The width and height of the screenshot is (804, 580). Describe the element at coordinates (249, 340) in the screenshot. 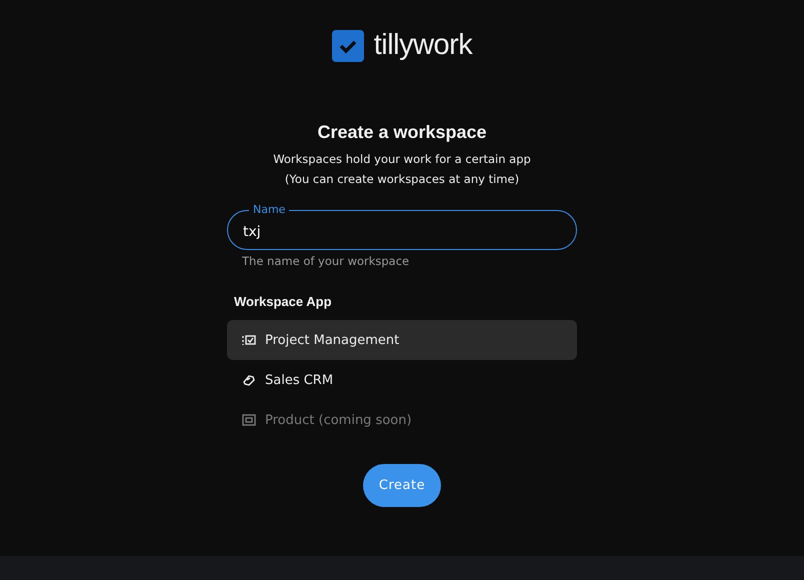

I see `checklist-icon` at that location.